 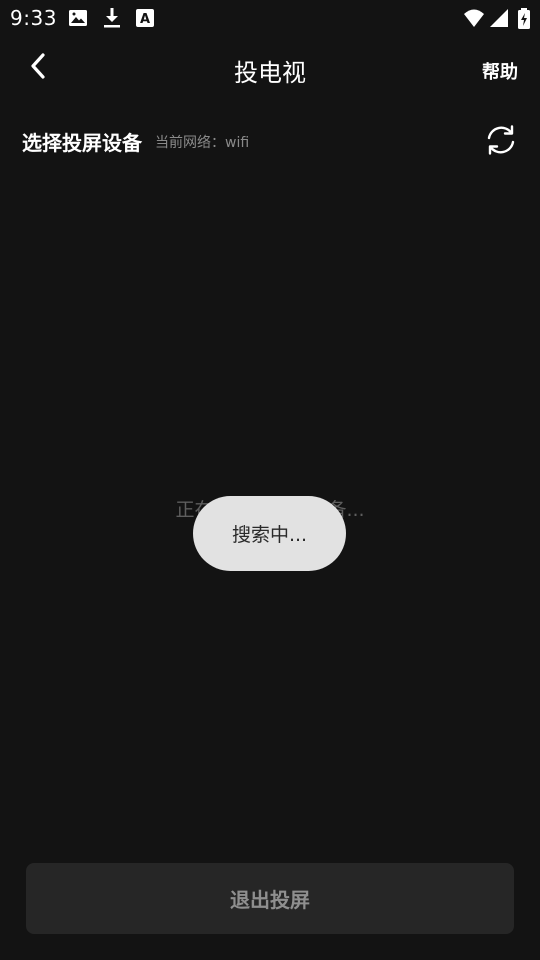 I want to click on exit-cast-label: 退出投屏, so click(x=270, y=900).